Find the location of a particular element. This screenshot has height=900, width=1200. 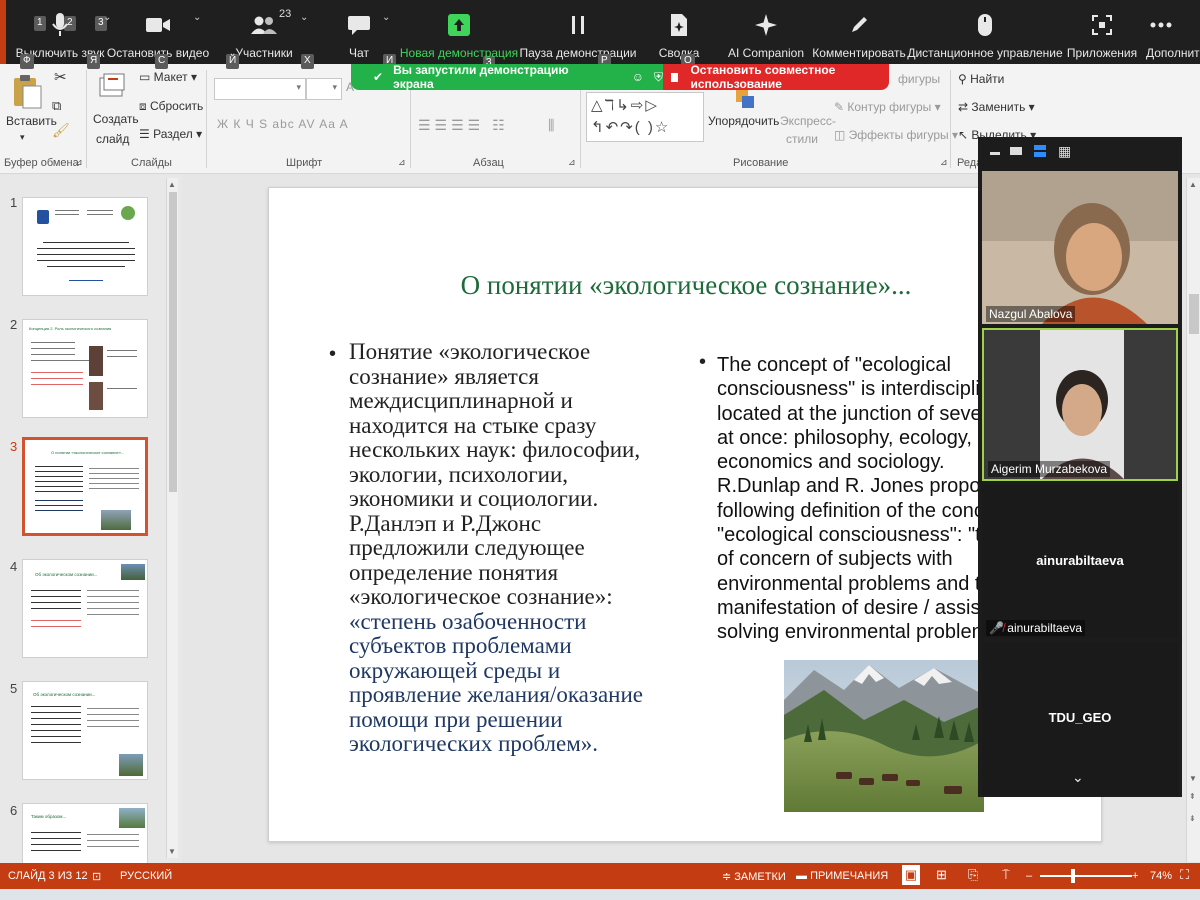

font-format-buttons: Ж К Ч S abc AV Aa A is located at coordinates (283, 124).